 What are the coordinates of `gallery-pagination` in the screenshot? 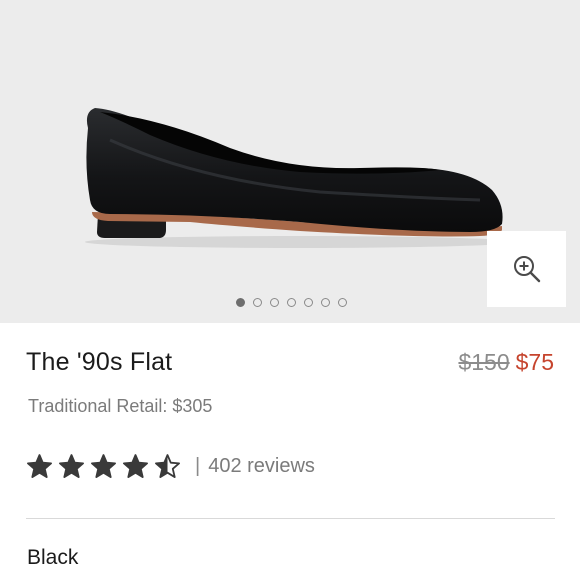 It's located at (290, 302).